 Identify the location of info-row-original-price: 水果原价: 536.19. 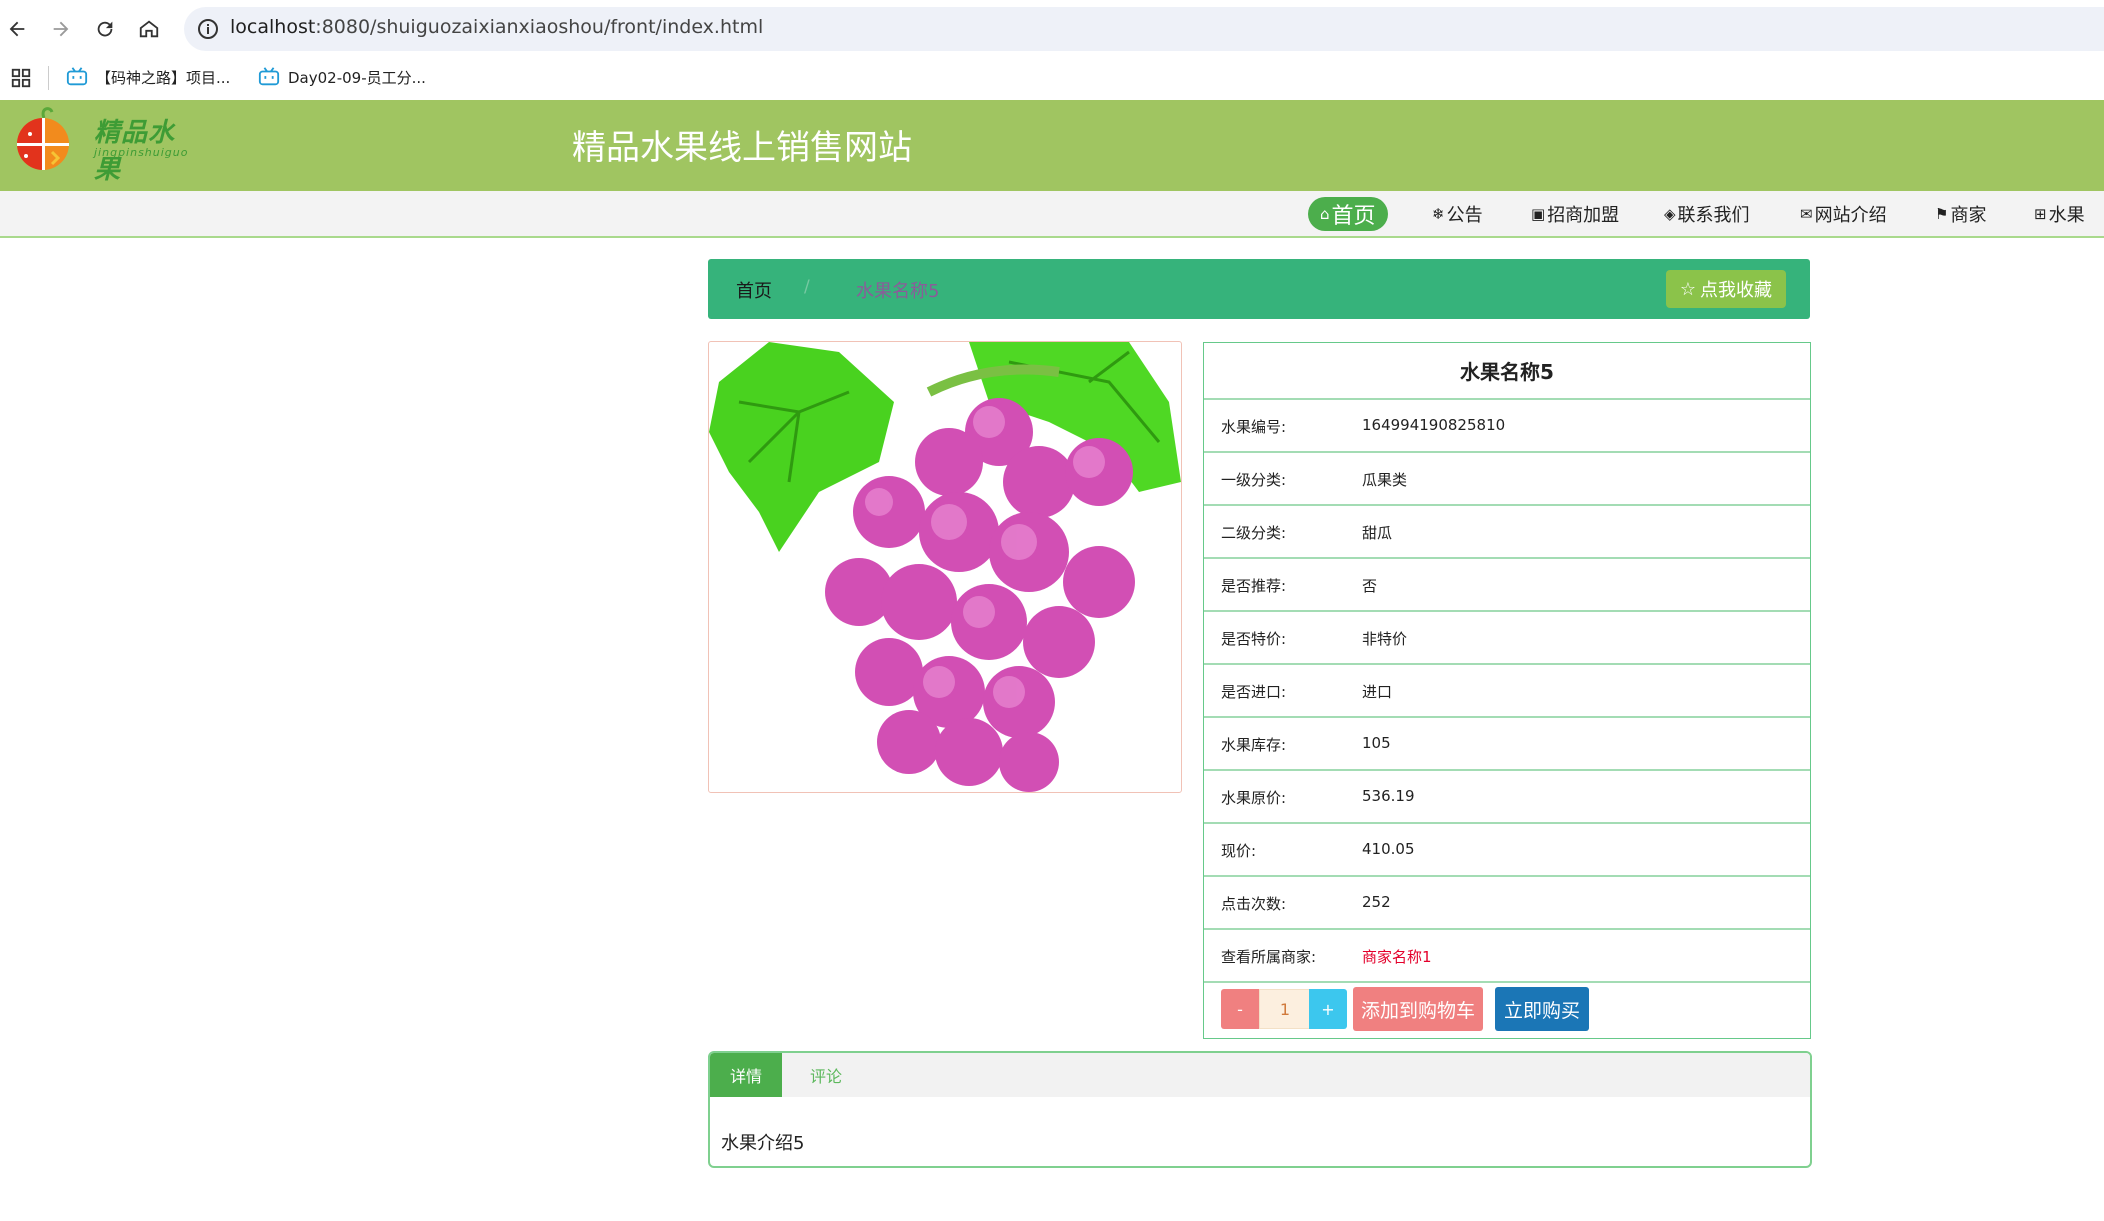
(1507, 797).